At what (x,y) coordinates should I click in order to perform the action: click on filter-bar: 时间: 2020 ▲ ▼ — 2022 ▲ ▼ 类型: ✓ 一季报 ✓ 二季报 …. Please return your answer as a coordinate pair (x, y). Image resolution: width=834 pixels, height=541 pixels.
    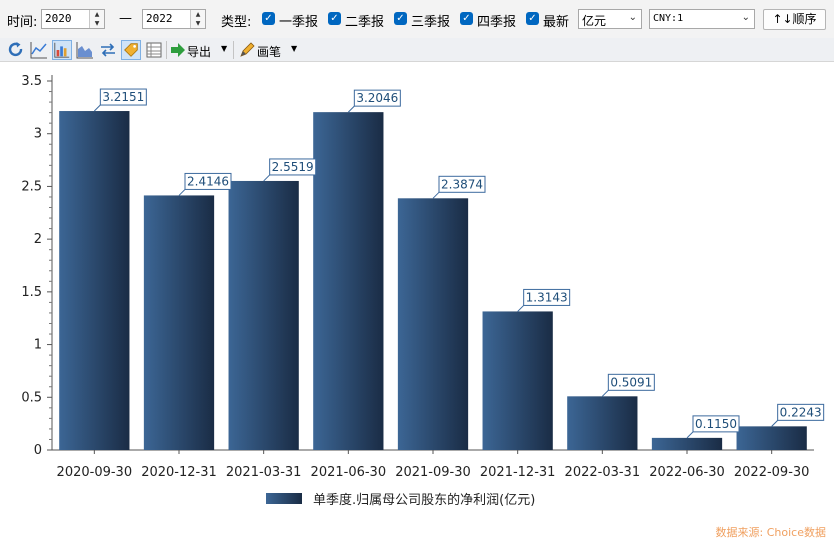
    Looking at the image, I should click on (417, 19).